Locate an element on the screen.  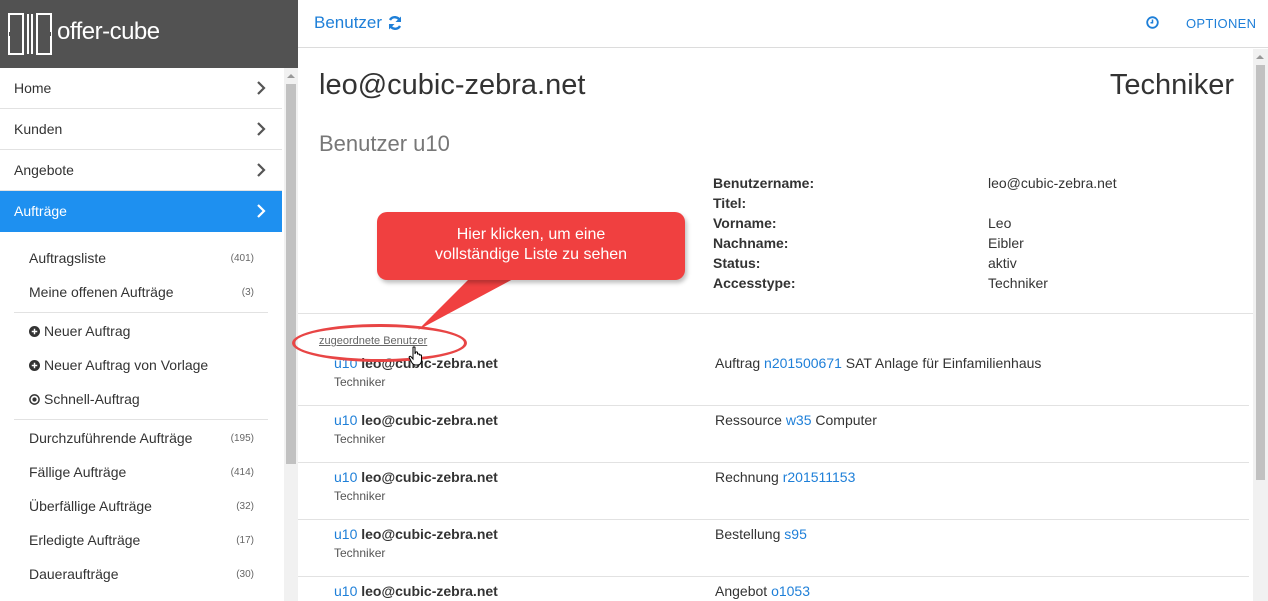
user-email-heading: leo@cubic-zebra.net is located at coordinates (452, 85).